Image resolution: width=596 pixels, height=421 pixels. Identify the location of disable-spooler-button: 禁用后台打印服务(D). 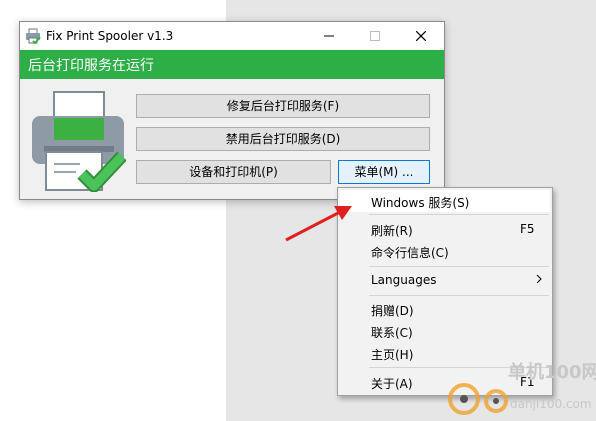
(283, 139).